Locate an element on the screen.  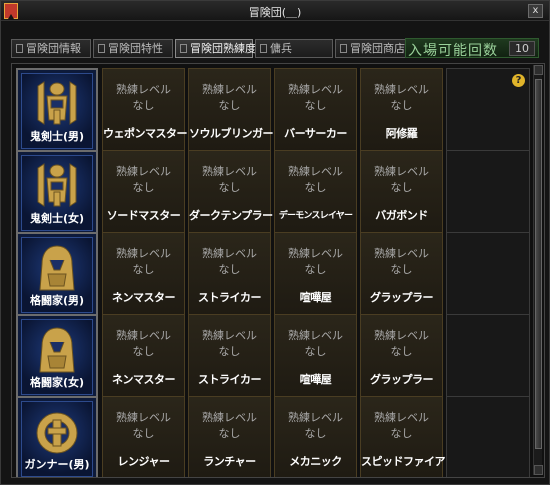
advancement-cell: 熟練レベル なし デーモンスレイヤー is located at coordinates (315, 193).